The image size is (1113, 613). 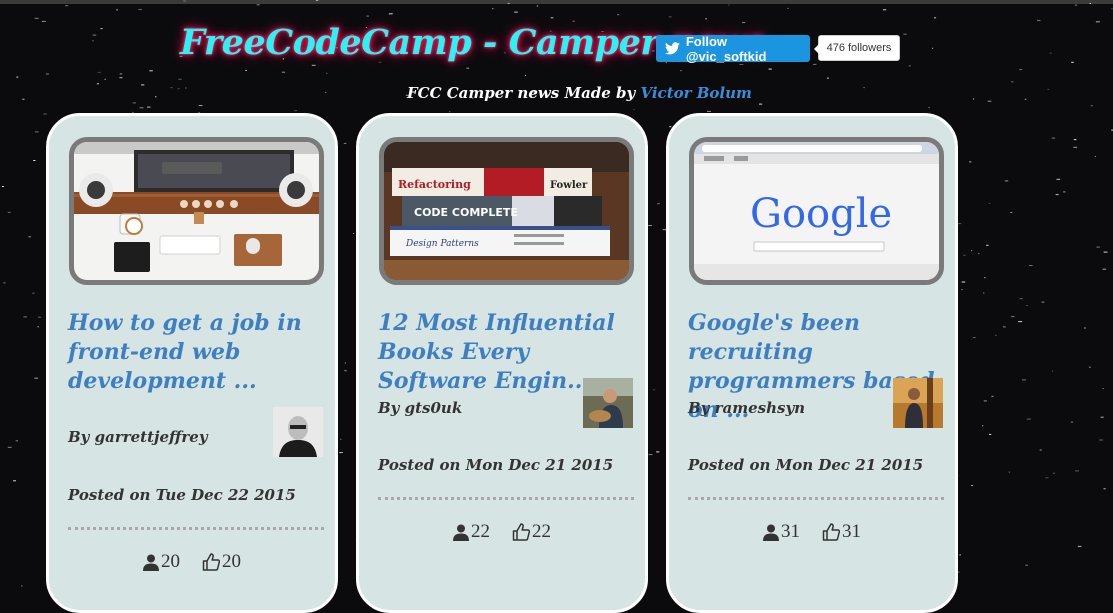 What do you see at coordinates (821, 214) in the screenshot?
I see `google-logo-text: Google` at bounding box center [821, 214].